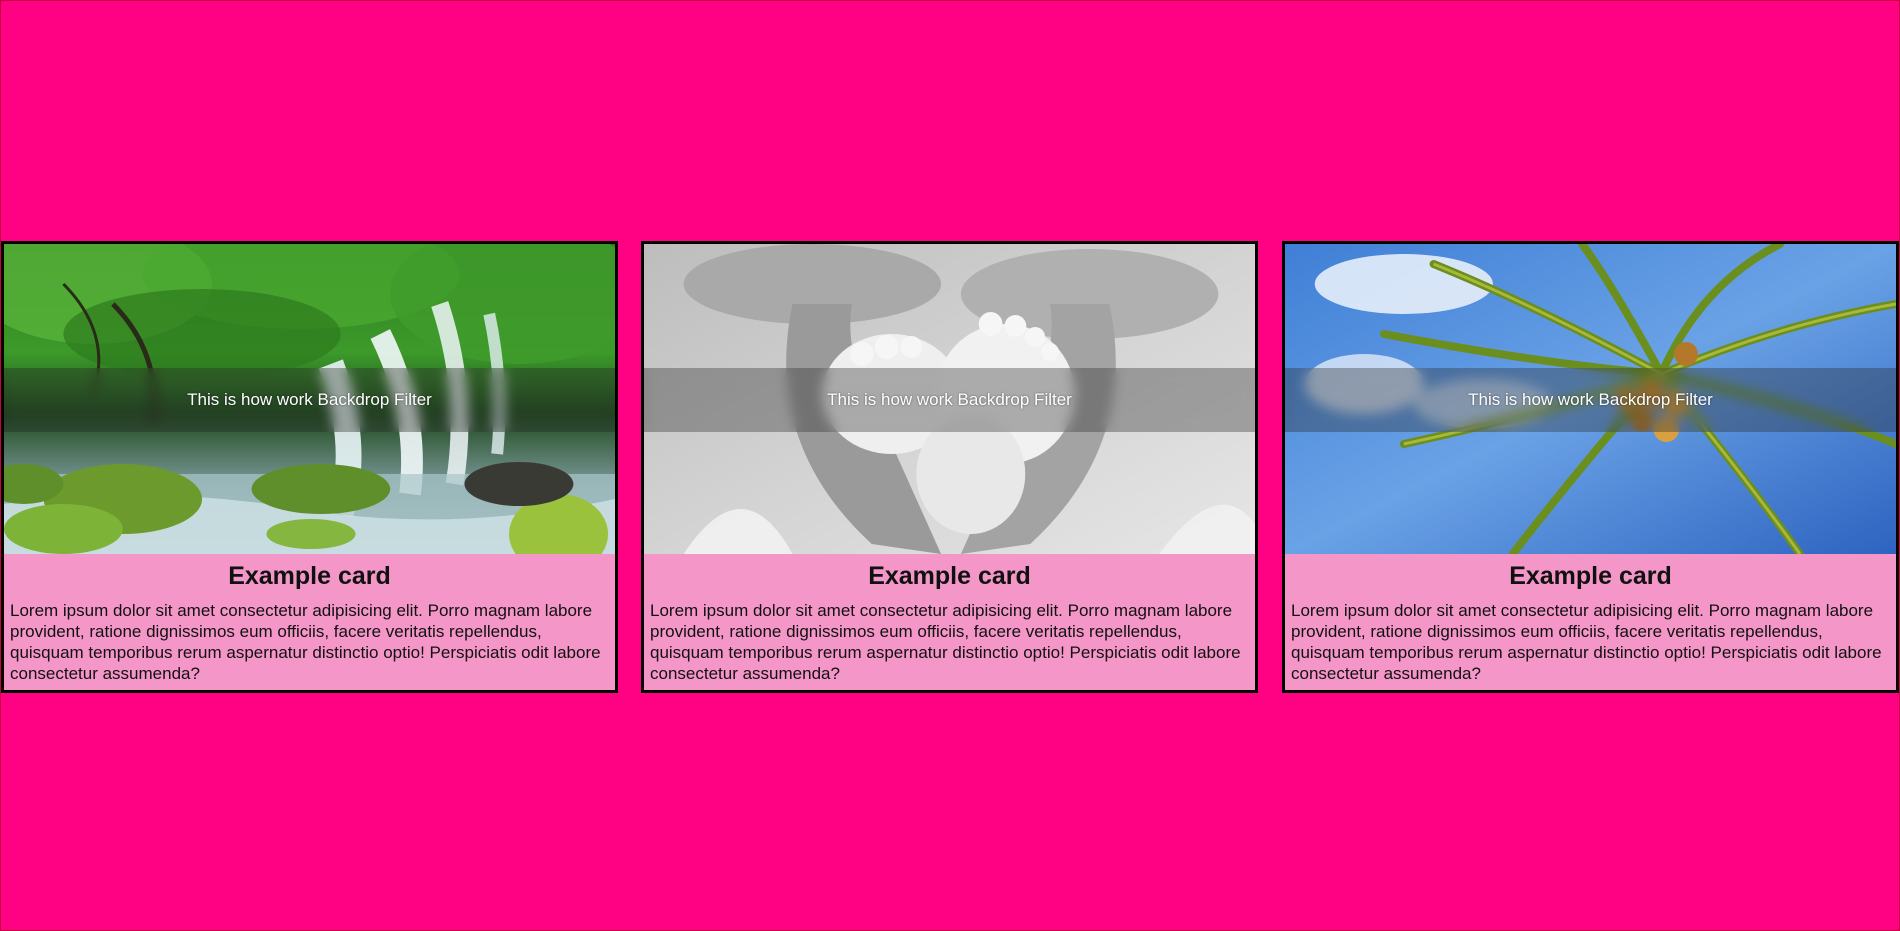 The width and height of the screenshot is (1900, 931). I want to click on waterfall-forest-photo: This is how work Backdrop Filter, so click(309, 399).